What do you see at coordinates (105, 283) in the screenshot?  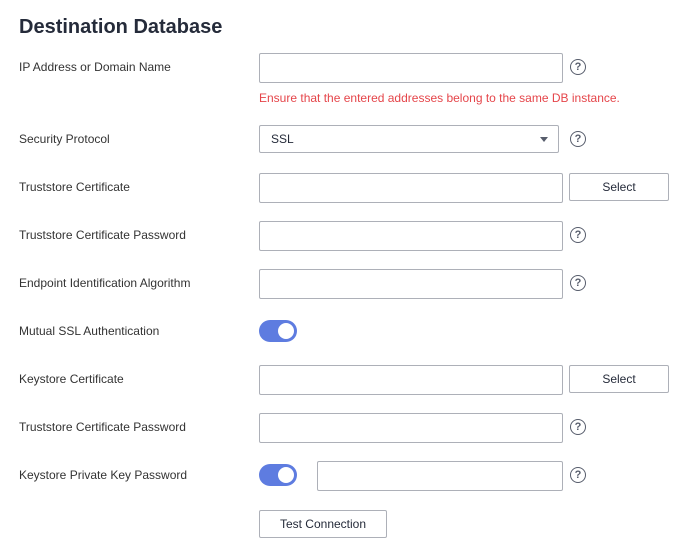 I see `endpoint-algorithm-label: Endpoint Identification Algorithm` at bounding box center [105, 283].